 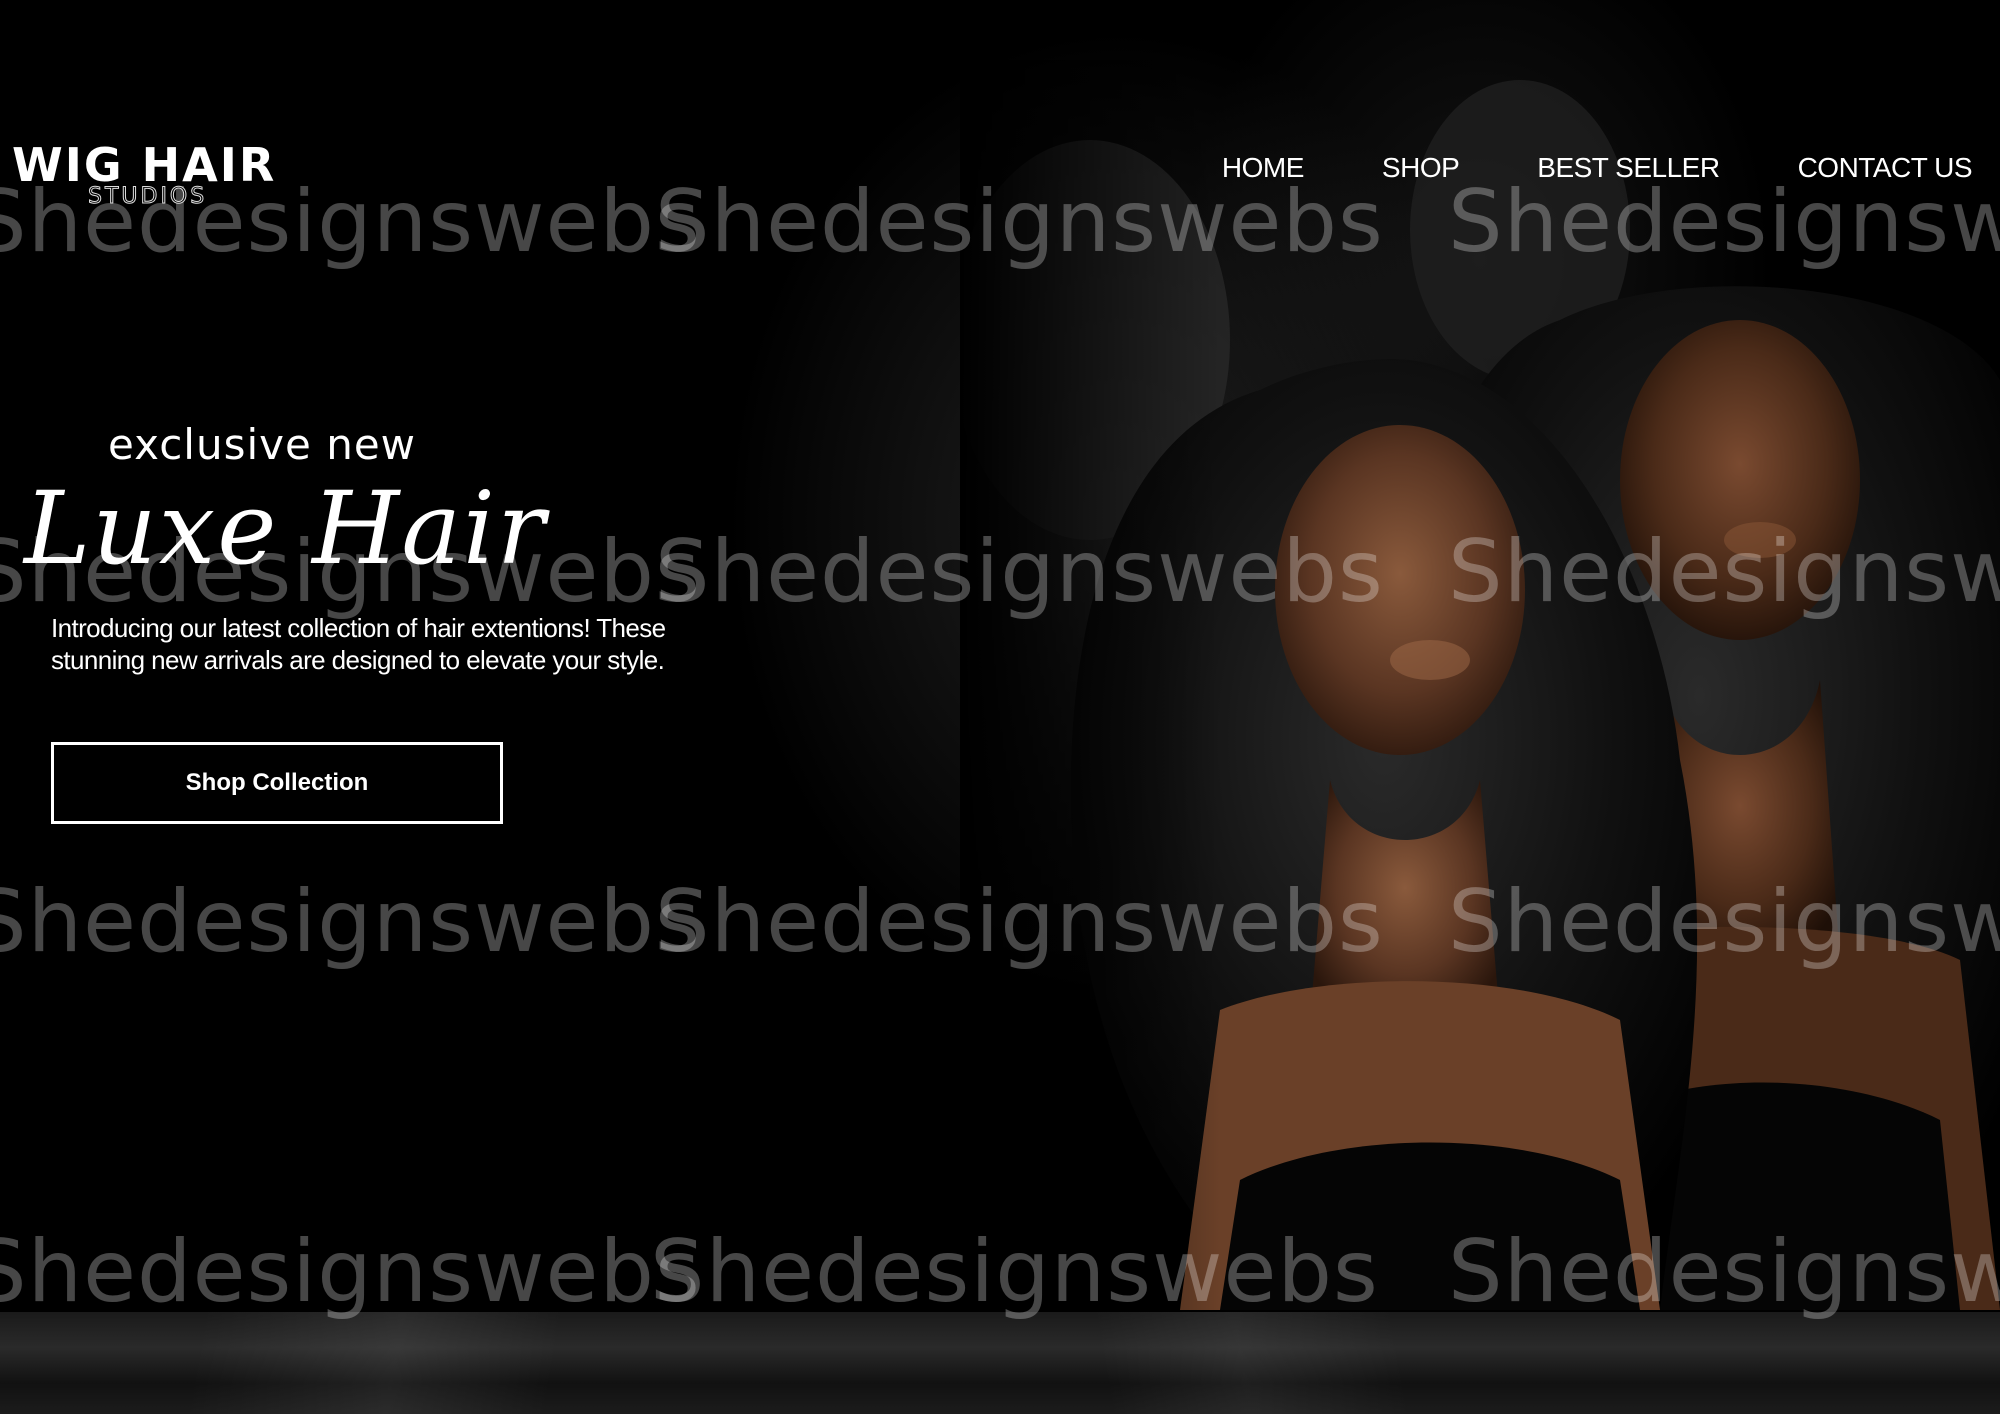 I want to click on main-nav: HOME SHOP BEST SELLER CONTACT US, so click(x=1597, y=168).